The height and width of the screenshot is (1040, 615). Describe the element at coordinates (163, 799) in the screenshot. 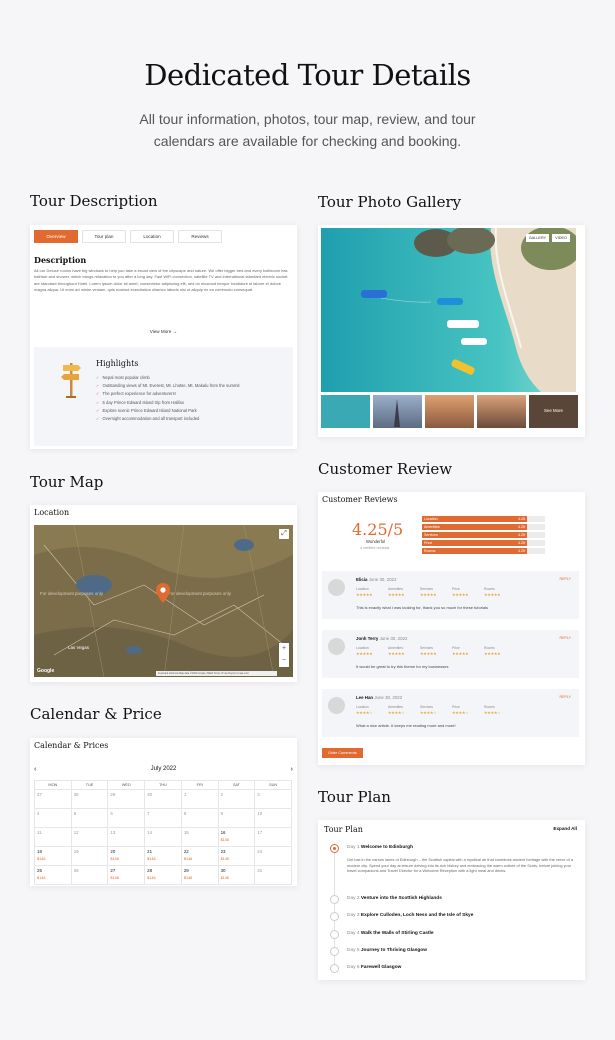

I see `calendar-day-cell: 30` at that location.